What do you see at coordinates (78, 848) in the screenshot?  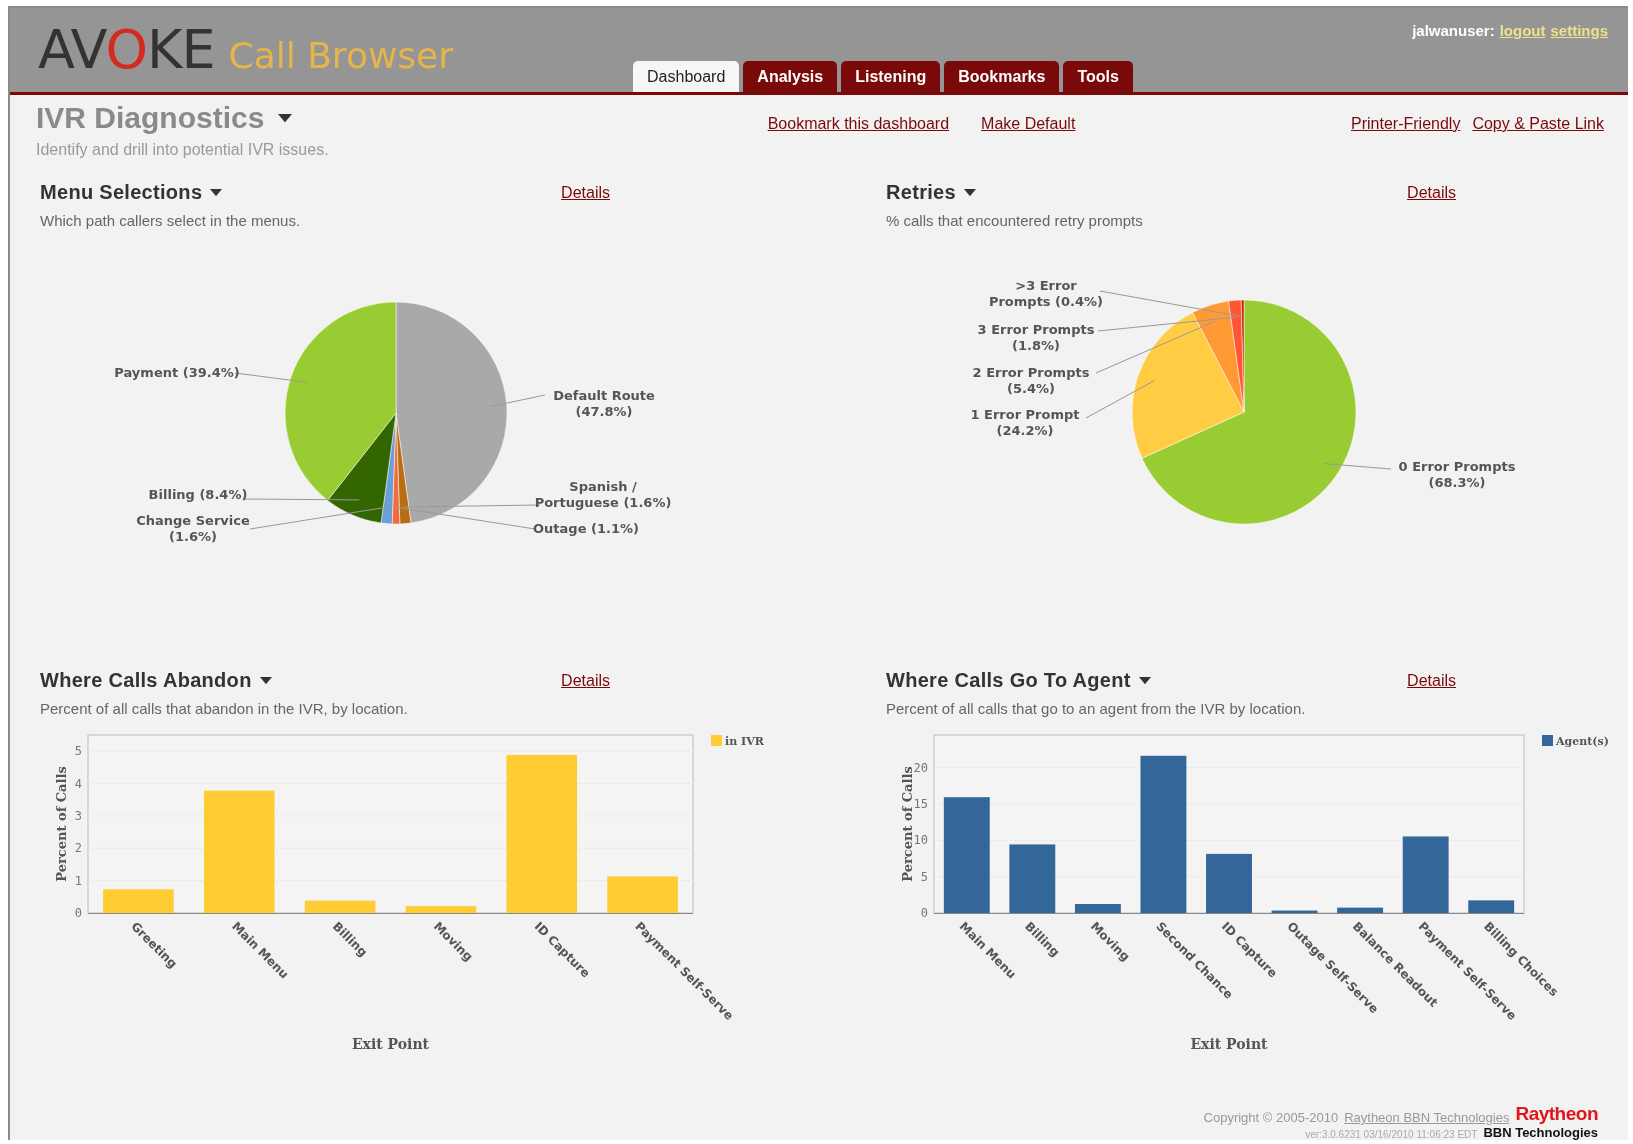 I see `y-tick-label: 2` at bounding box center [78, 848].